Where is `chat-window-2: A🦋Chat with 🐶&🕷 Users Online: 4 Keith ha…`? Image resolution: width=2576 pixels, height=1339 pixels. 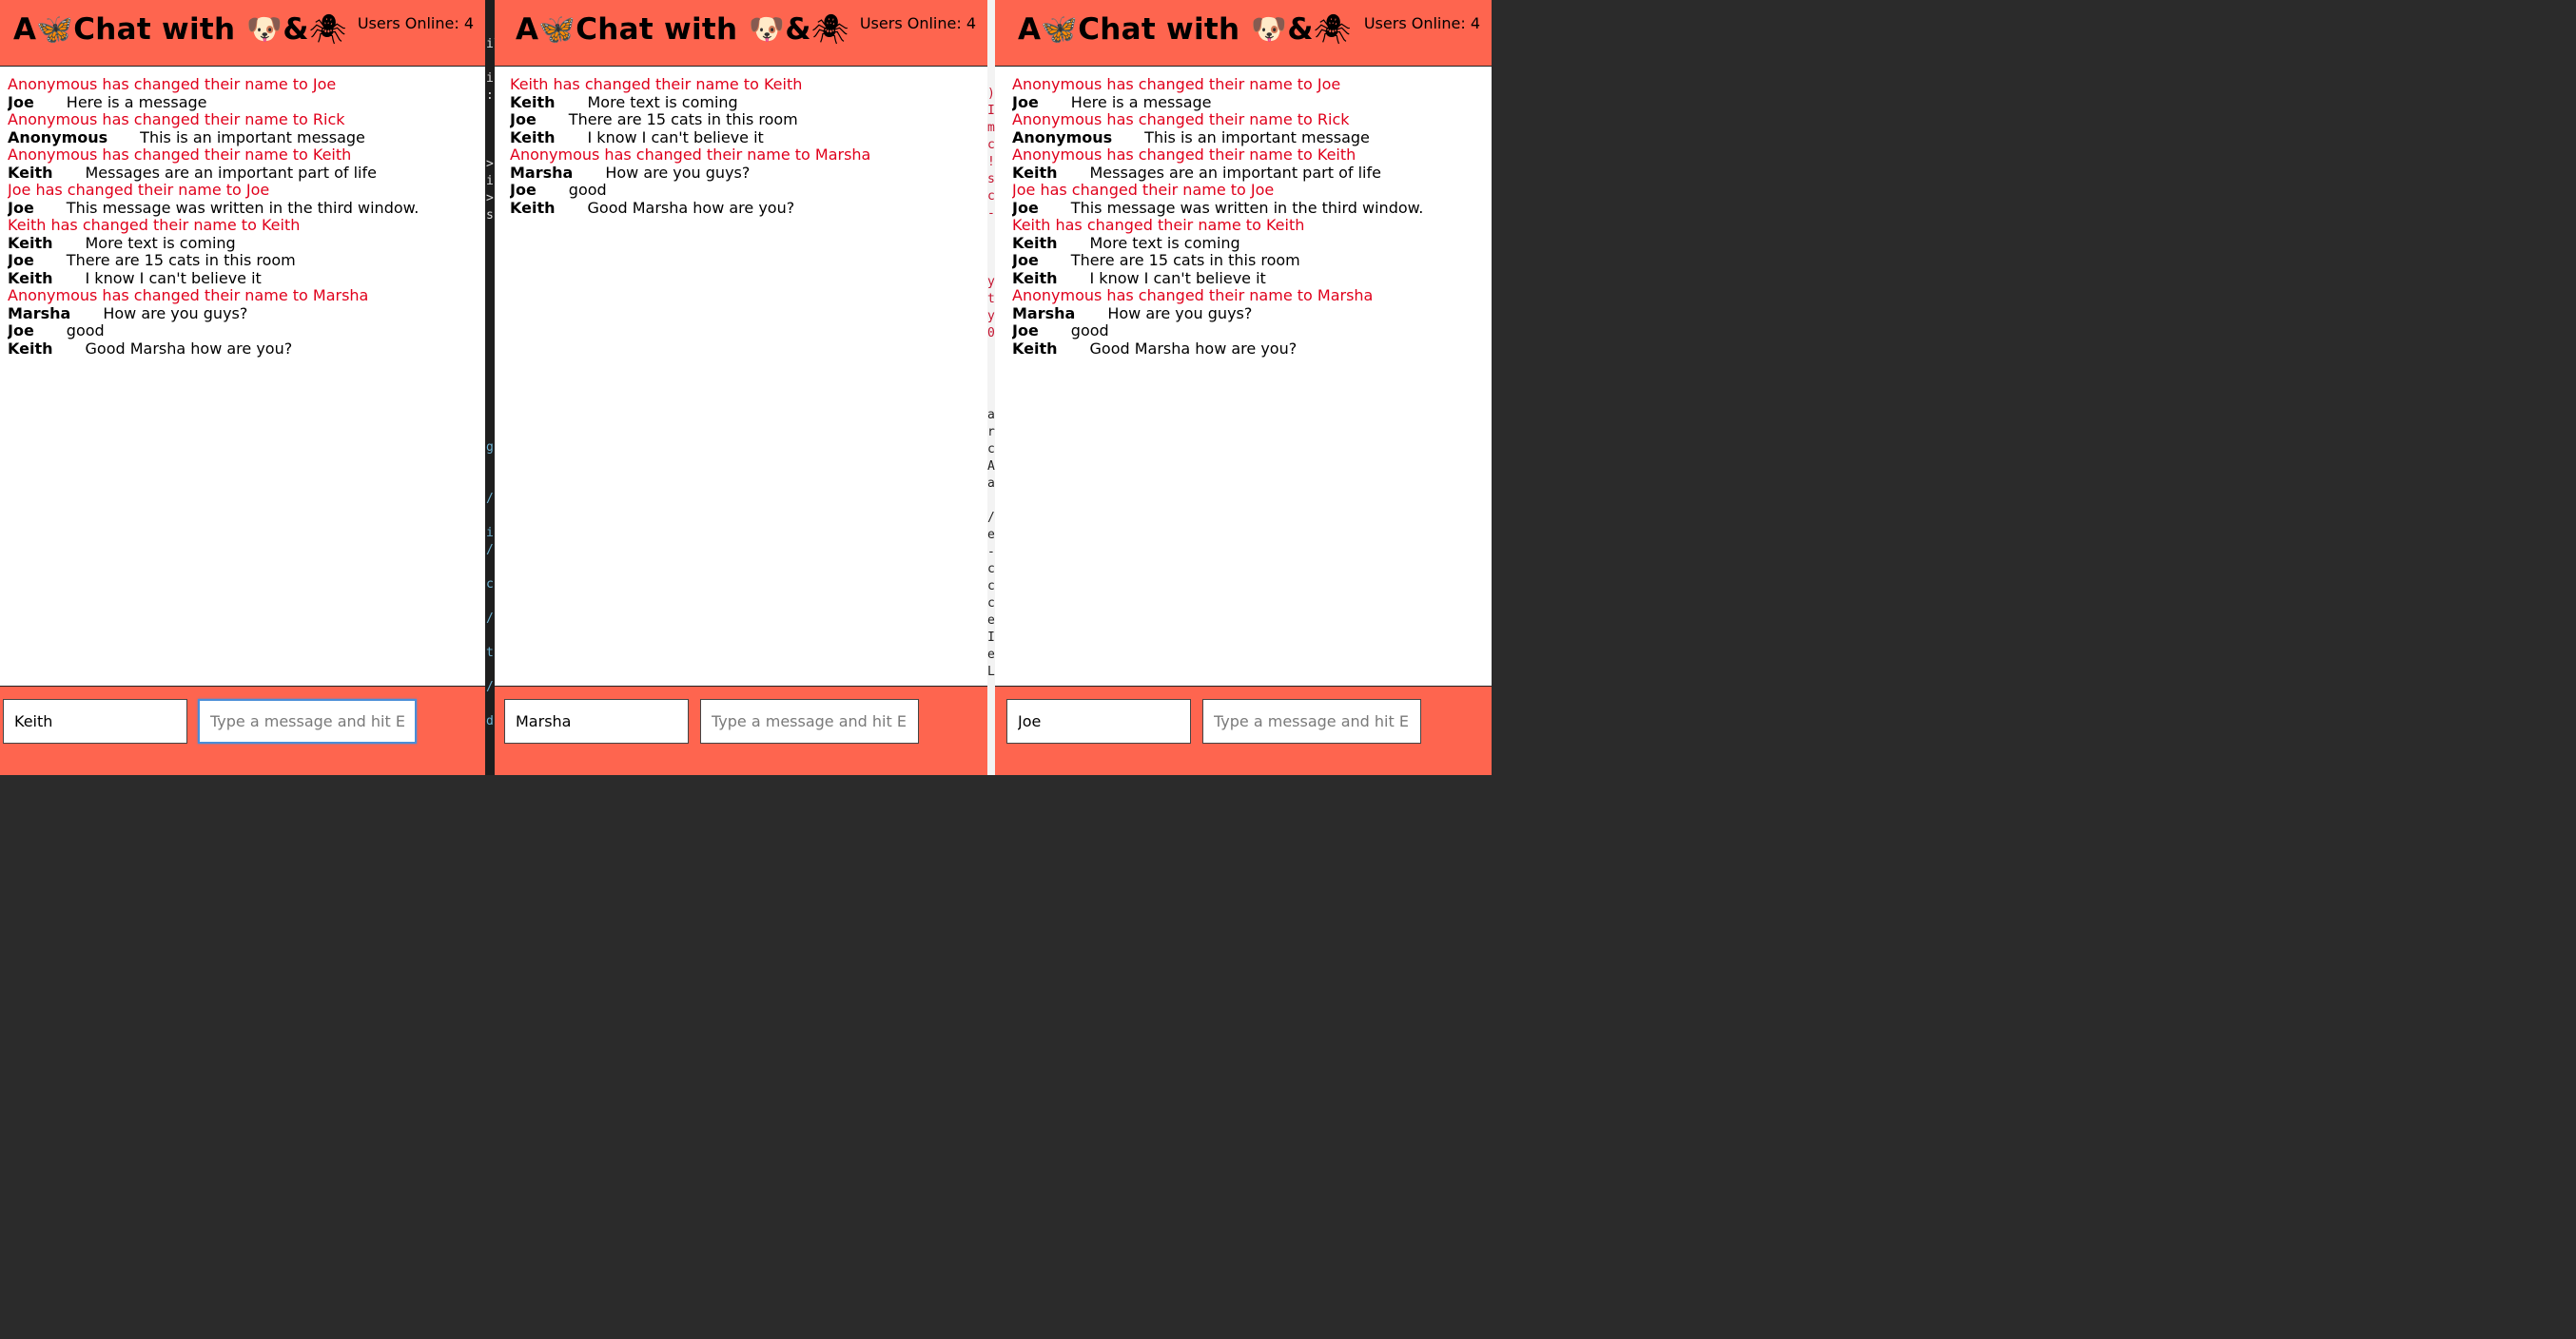
chat-window-2: A🦋Chat with 🐶&🕷 Users Online: 4 Keith ha… is located at coordinates (741, 387).